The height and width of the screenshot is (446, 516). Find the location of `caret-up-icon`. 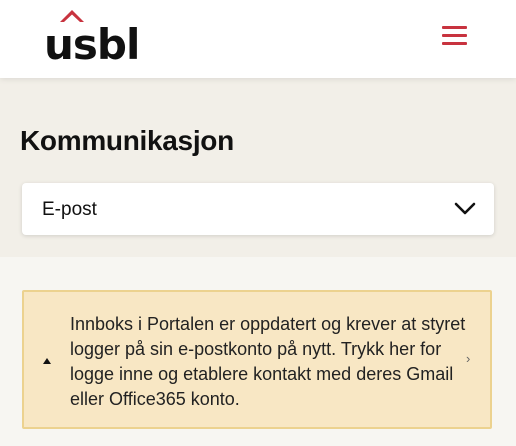

caret-up-icon is located at coordinates (47, 361).